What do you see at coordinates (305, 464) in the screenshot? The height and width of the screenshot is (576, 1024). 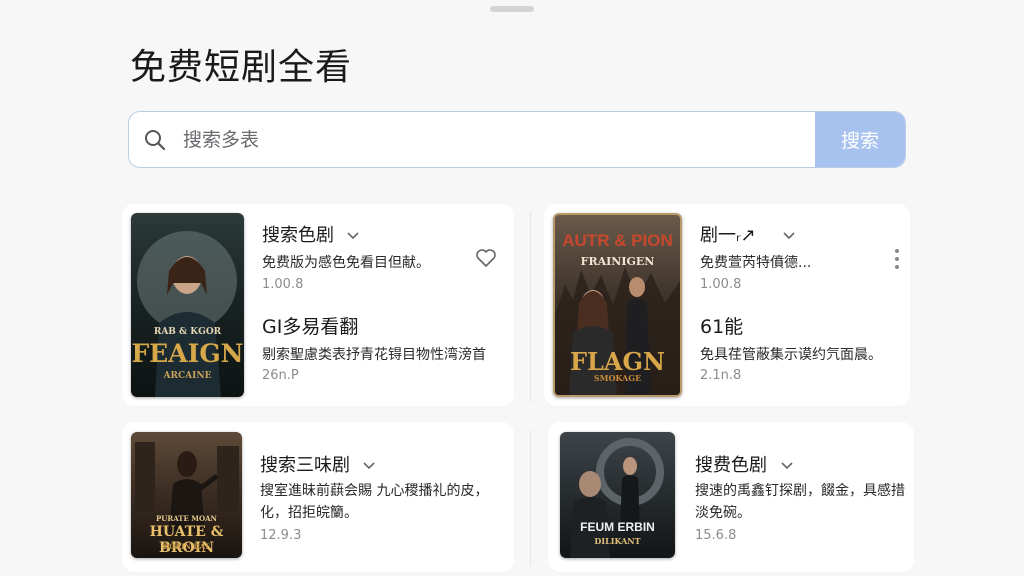 I see `drama-title: 搜索三味剧` at bounding box center [305, 464].